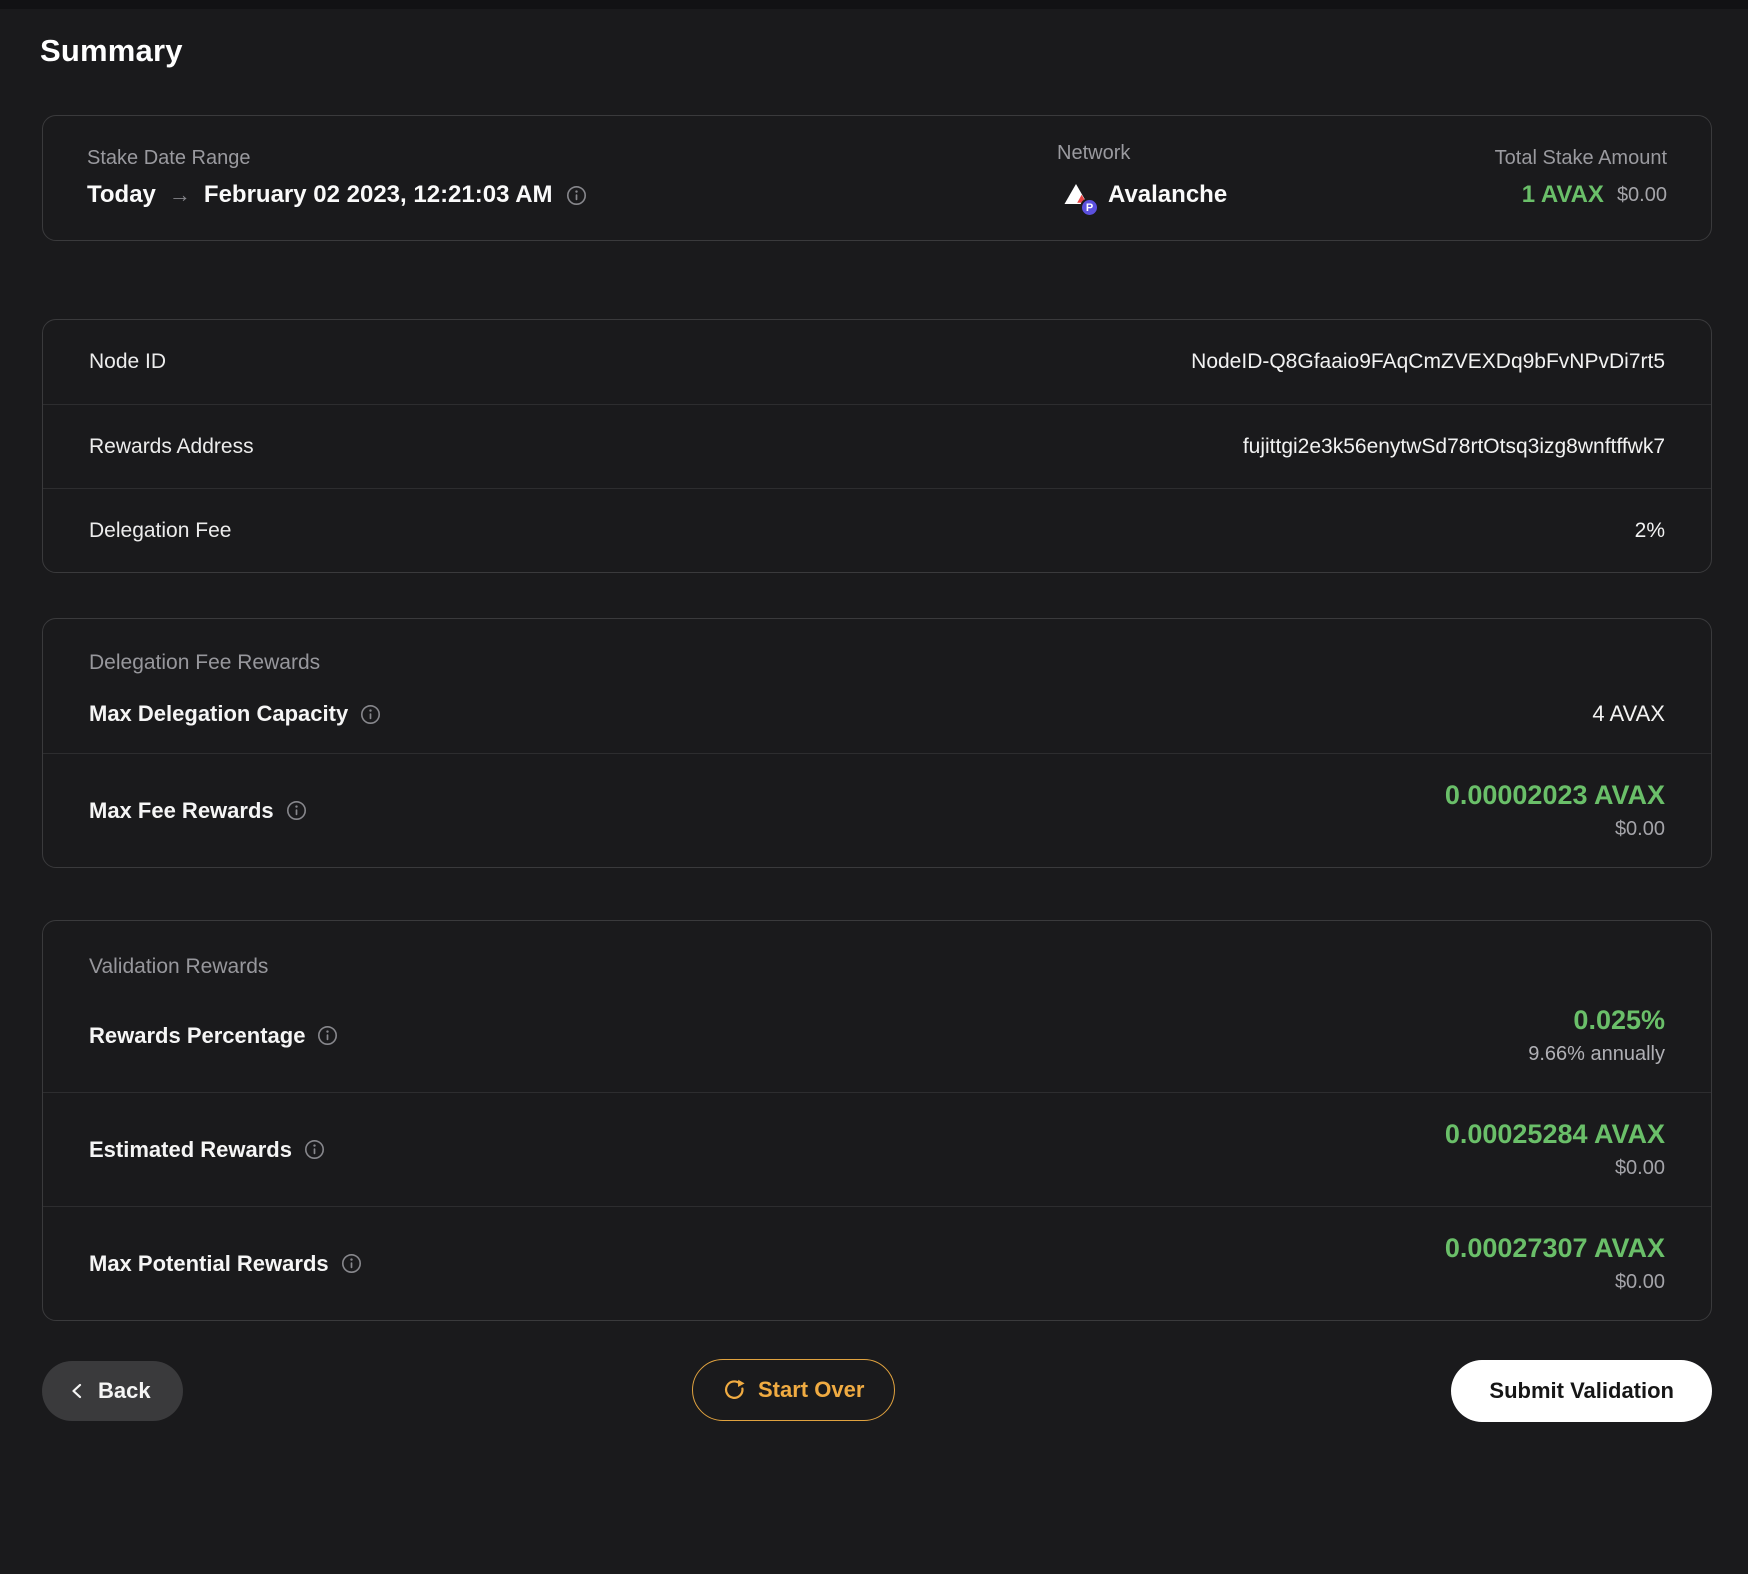 The height and width of the screenshot is (1574, 1748). I want to click on max-fee-rewards-usd: $0.00, so click(1639, 829).